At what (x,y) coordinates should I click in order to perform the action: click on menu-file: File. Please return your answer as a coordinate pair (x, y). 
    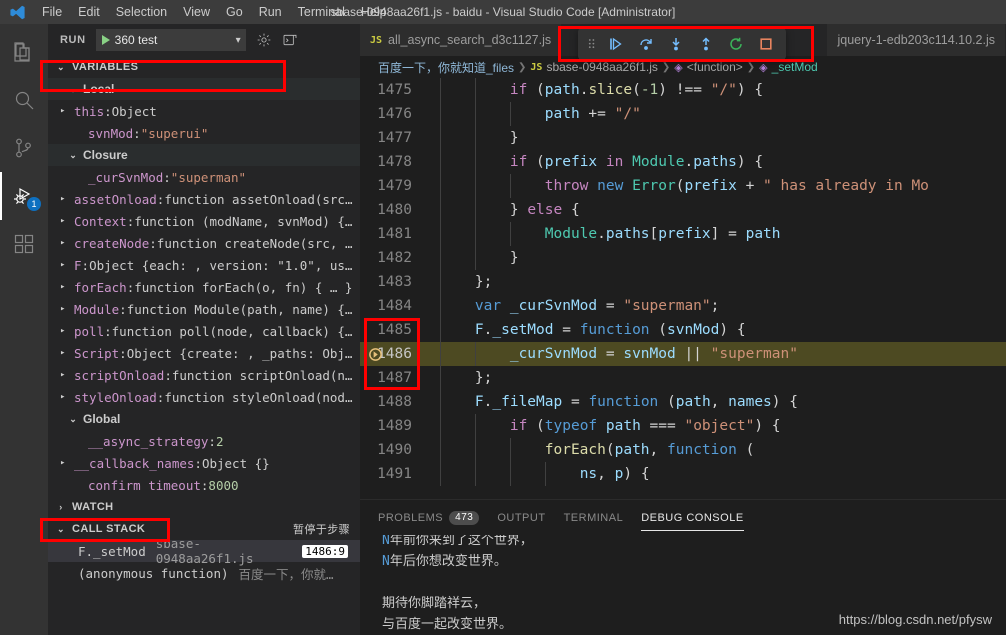
    Looking at the image, I should click on (52, 12).